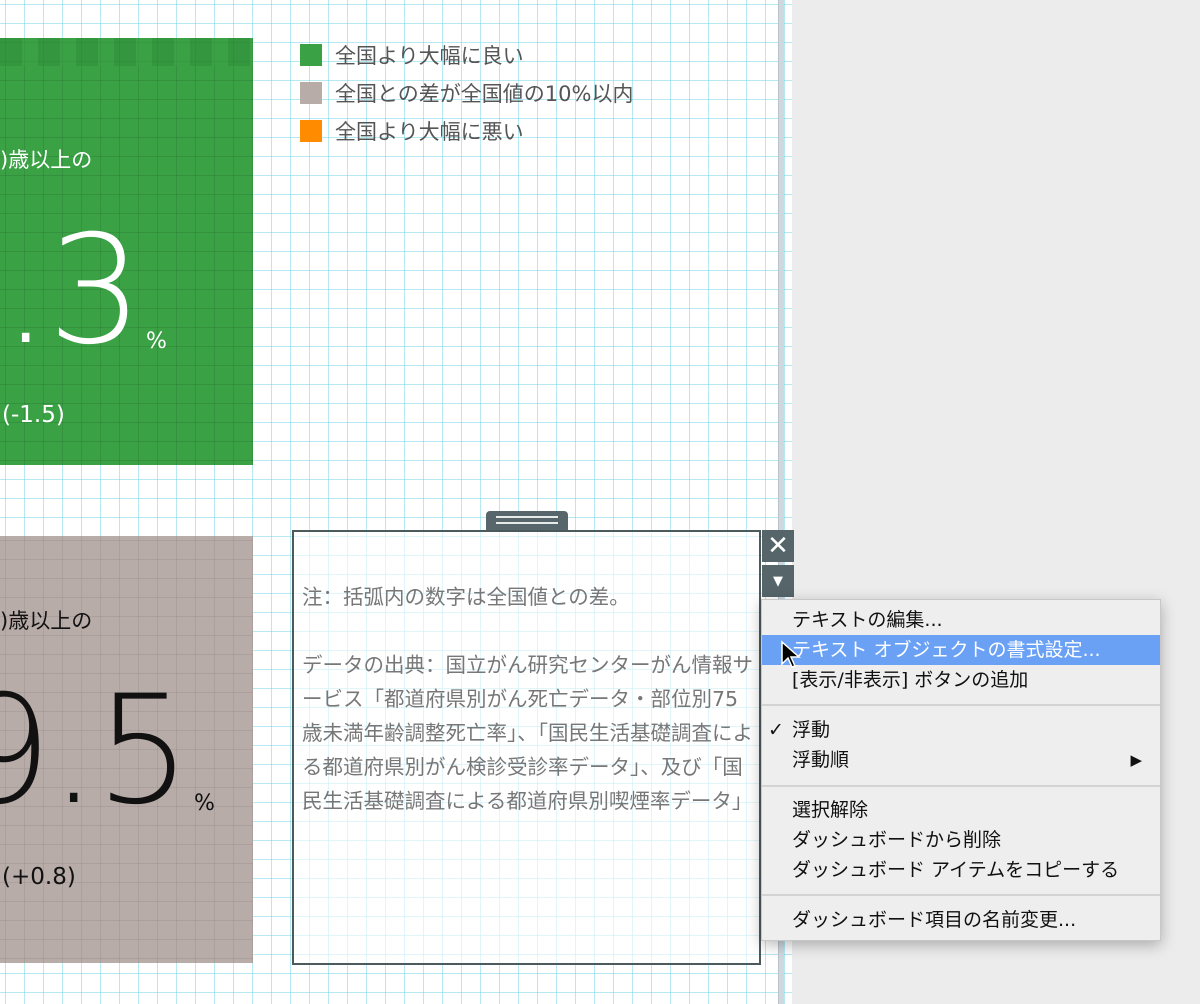 This screenshot has width=1200, height=1004. I want to click on tile-header-pattern, so click(126, 52).